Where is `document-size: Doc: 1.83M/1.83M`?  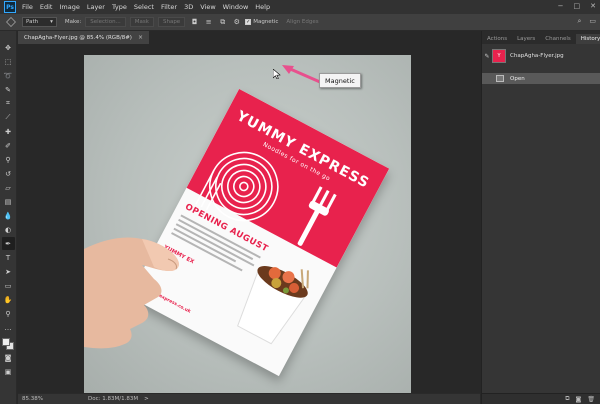
document-size: Doc: 1.83M/1.83M is located at coordinates (113, 399).